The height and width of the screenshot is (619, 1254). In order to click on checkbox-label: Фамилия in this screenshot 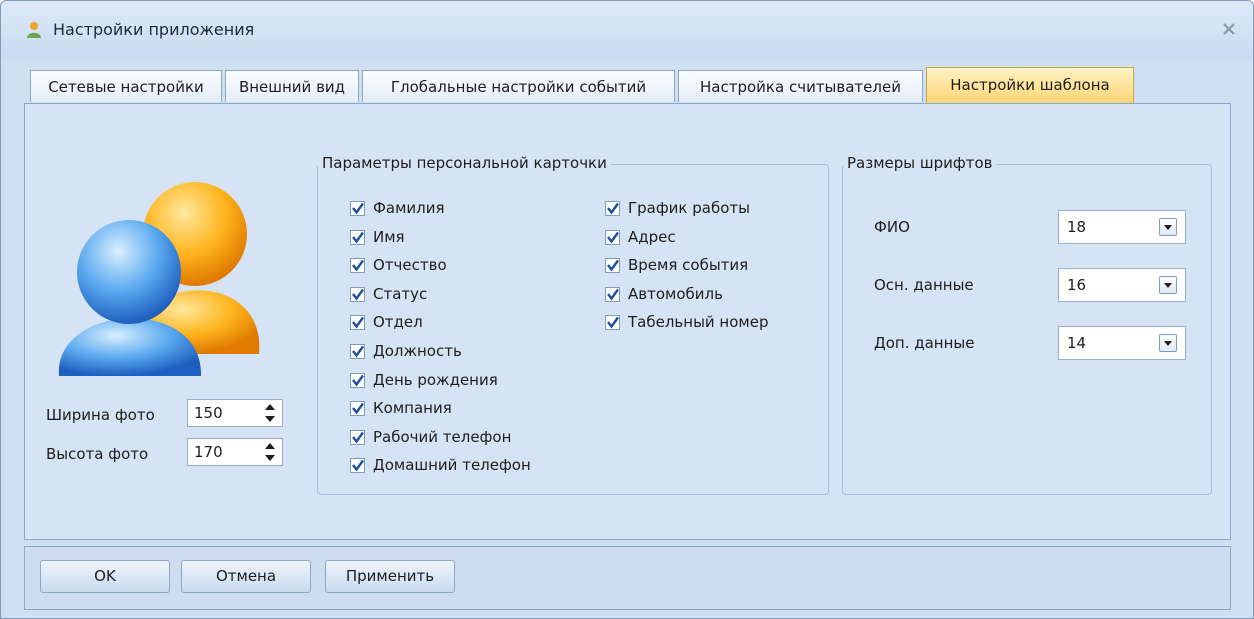, I will do `click(409, 208)`.